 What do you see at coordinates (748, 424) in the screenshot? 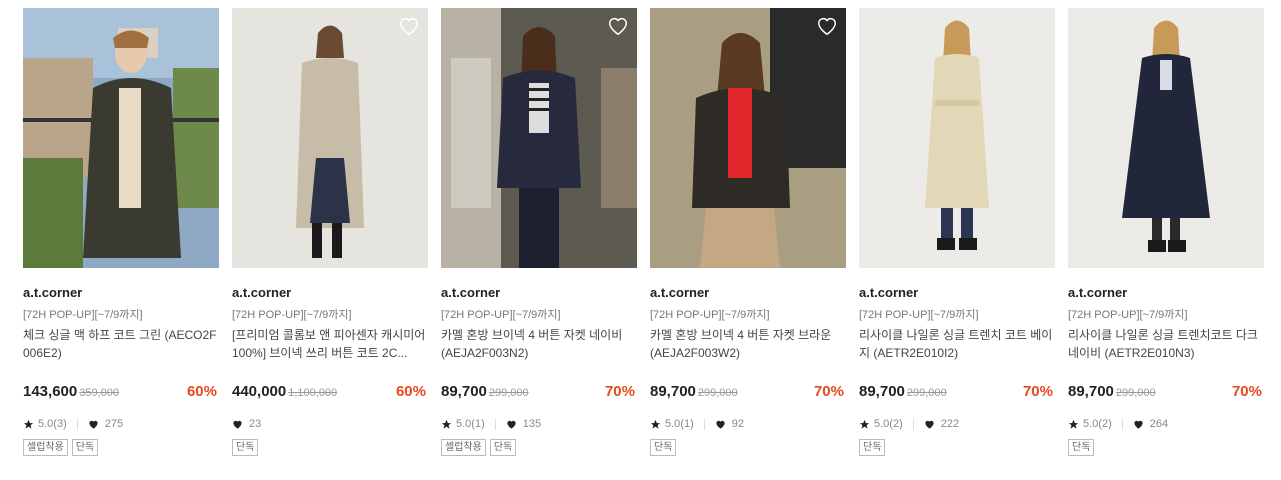
I see `product-meta: 5.0(1) 92` at bounding box center [748, 424].